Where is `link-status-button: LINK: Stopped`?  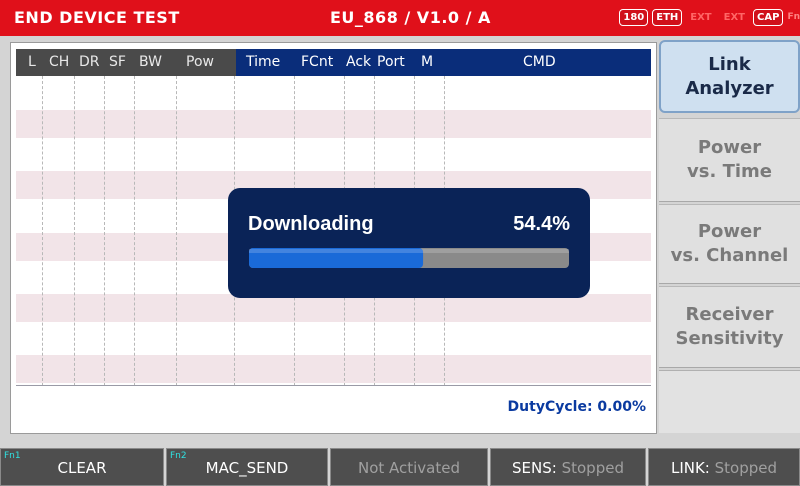 link-status-button: LINK: Stopped is located at coordinates (724, 467).